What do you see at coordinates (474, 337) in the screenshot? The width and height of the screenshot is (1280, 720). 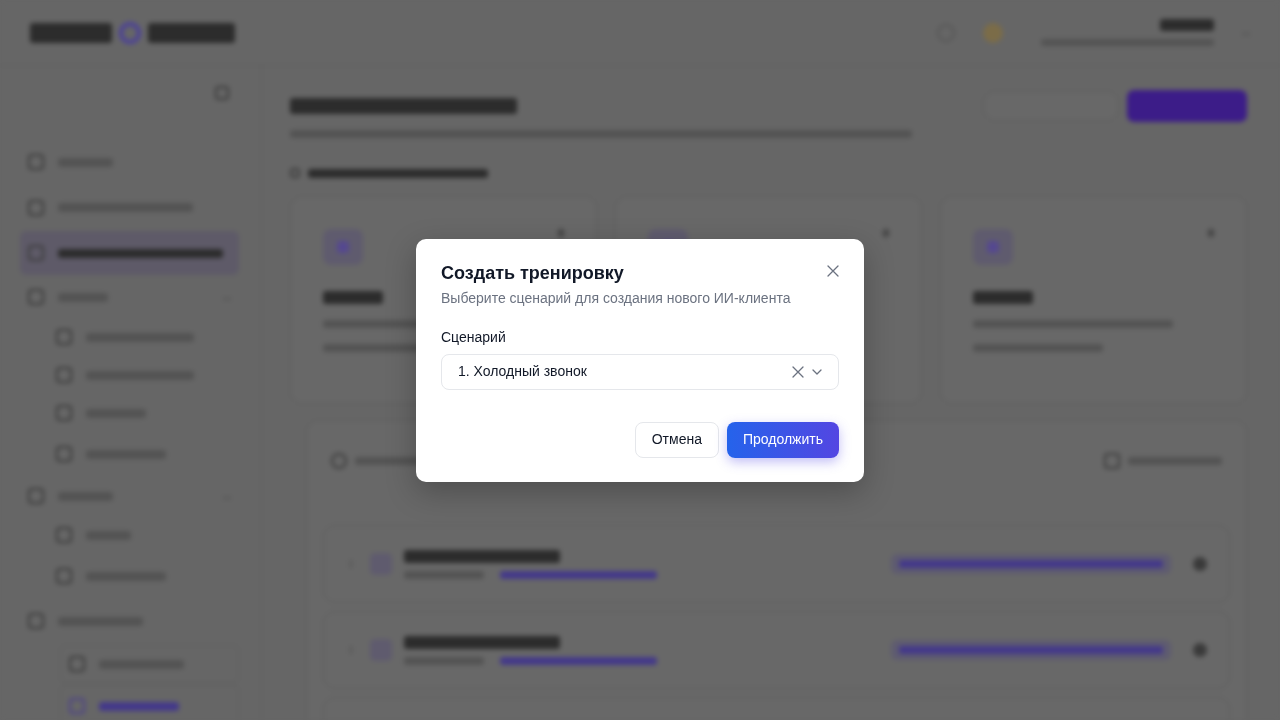 I see `field-label: Сценарий` at bounding box center [474, 337].